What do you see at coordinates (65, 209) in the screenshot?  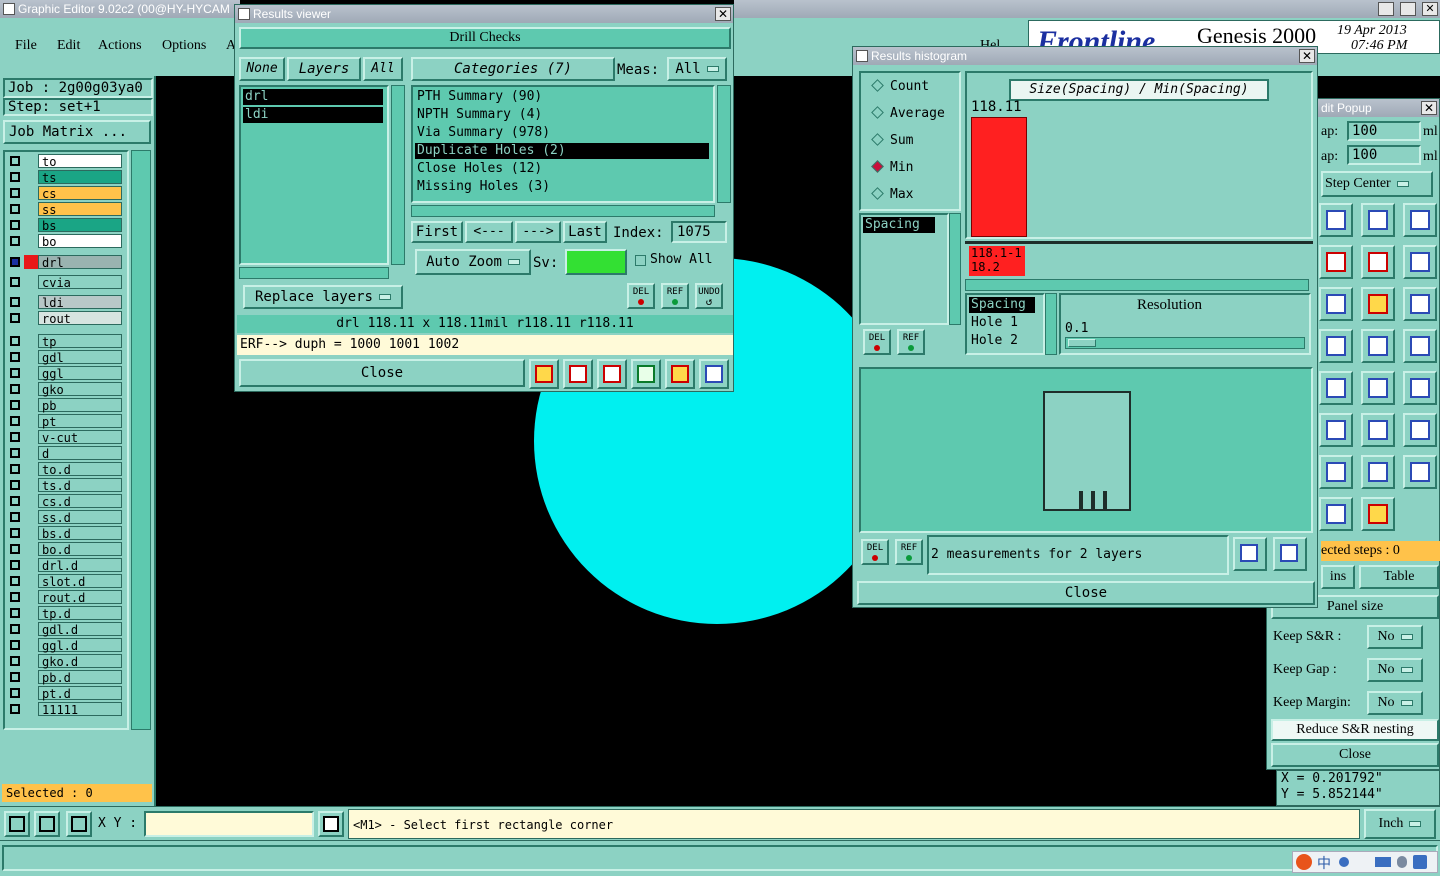 I see `layer-row: ss` at bounding box center [65, 209].